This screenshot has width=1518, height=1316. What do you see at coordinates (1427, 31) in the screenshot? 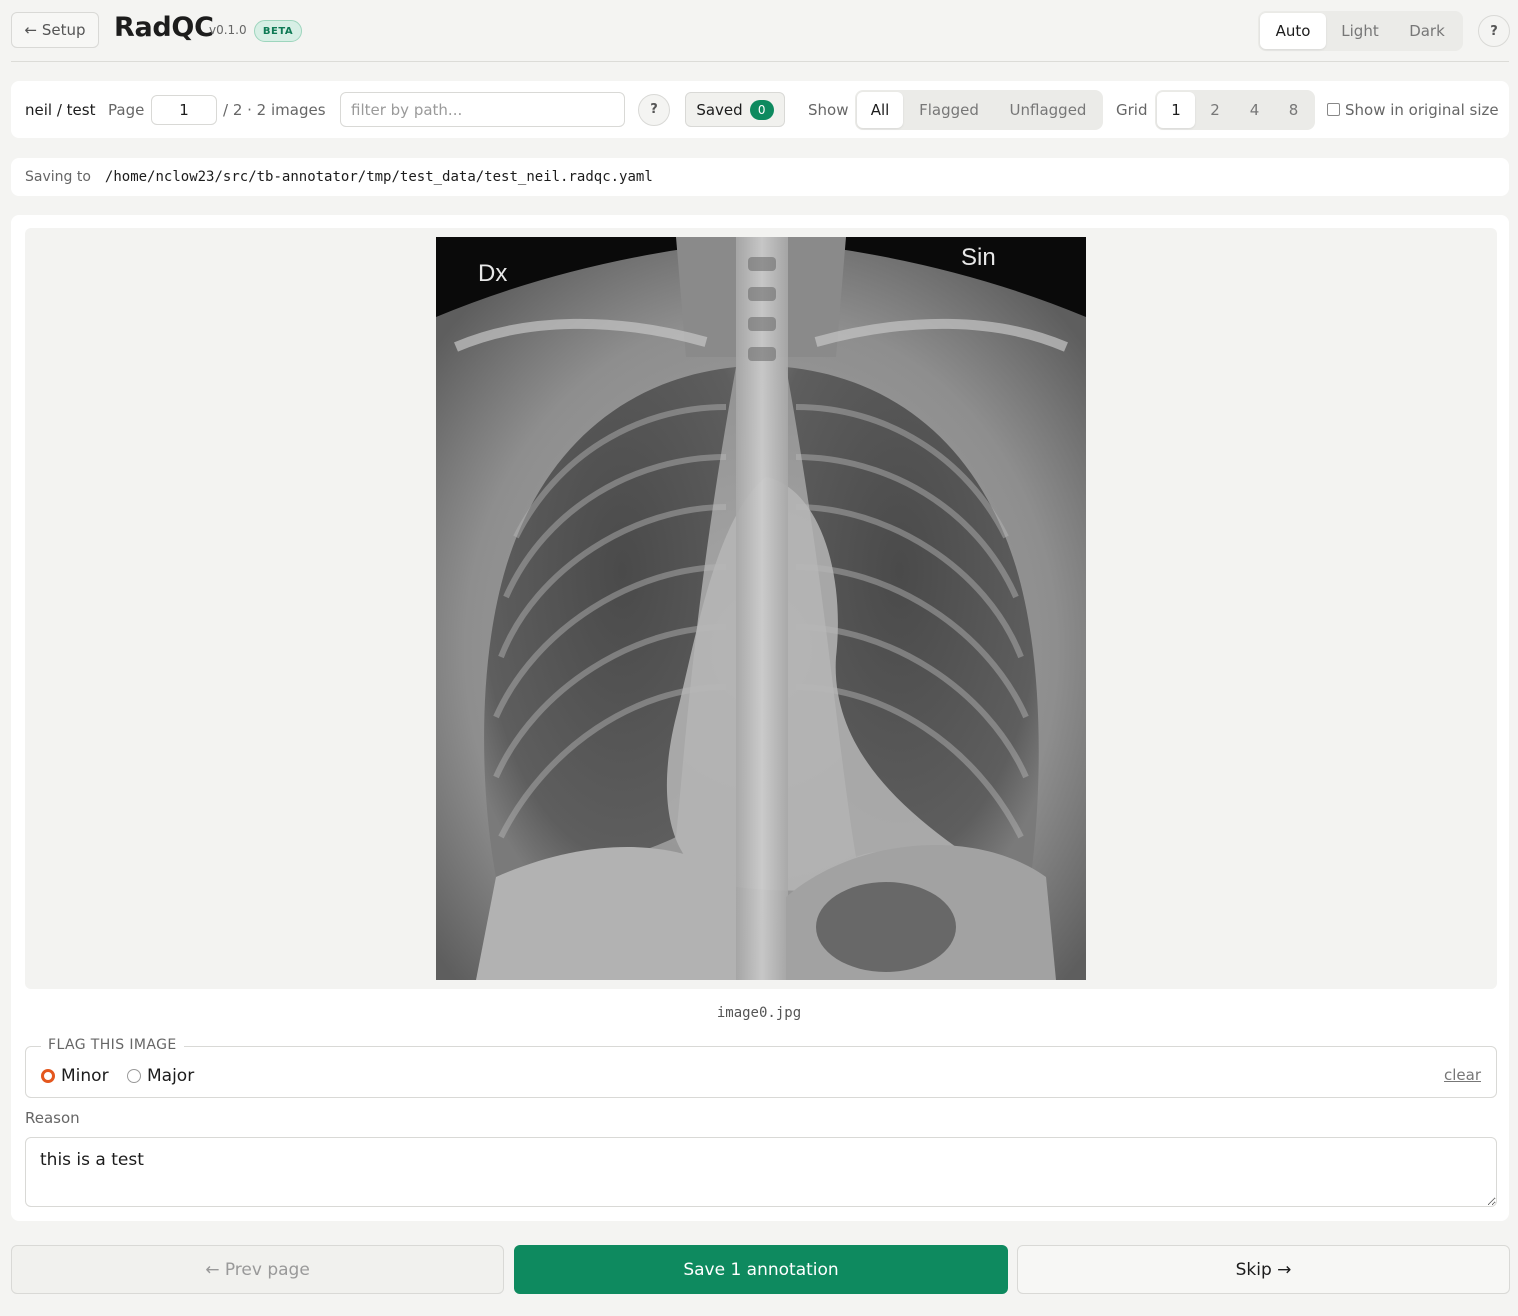
I see `theme-dark-button: Dark` at bounding box center [1427, 31].